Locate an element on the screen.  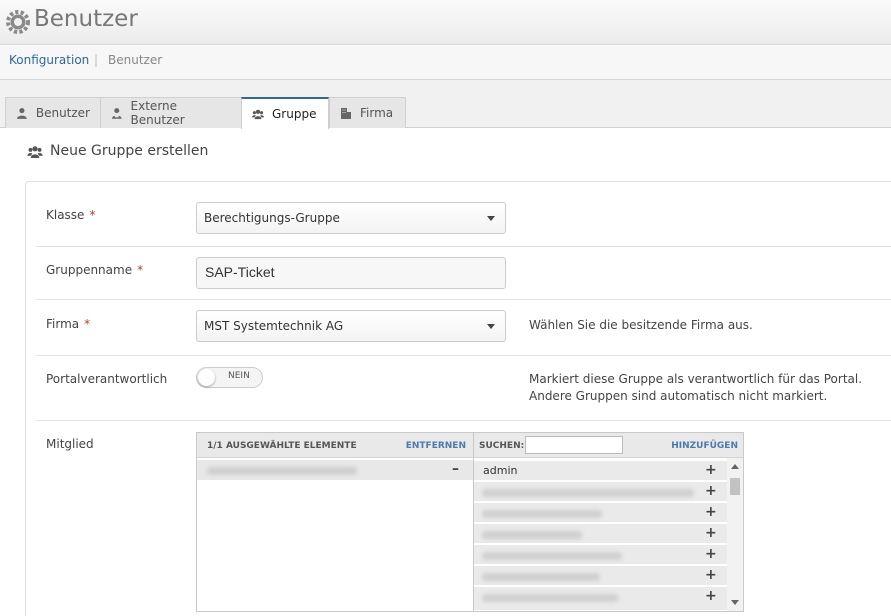
firma-select: MST Systemtechnik AG is located at coordinates (351, 326).